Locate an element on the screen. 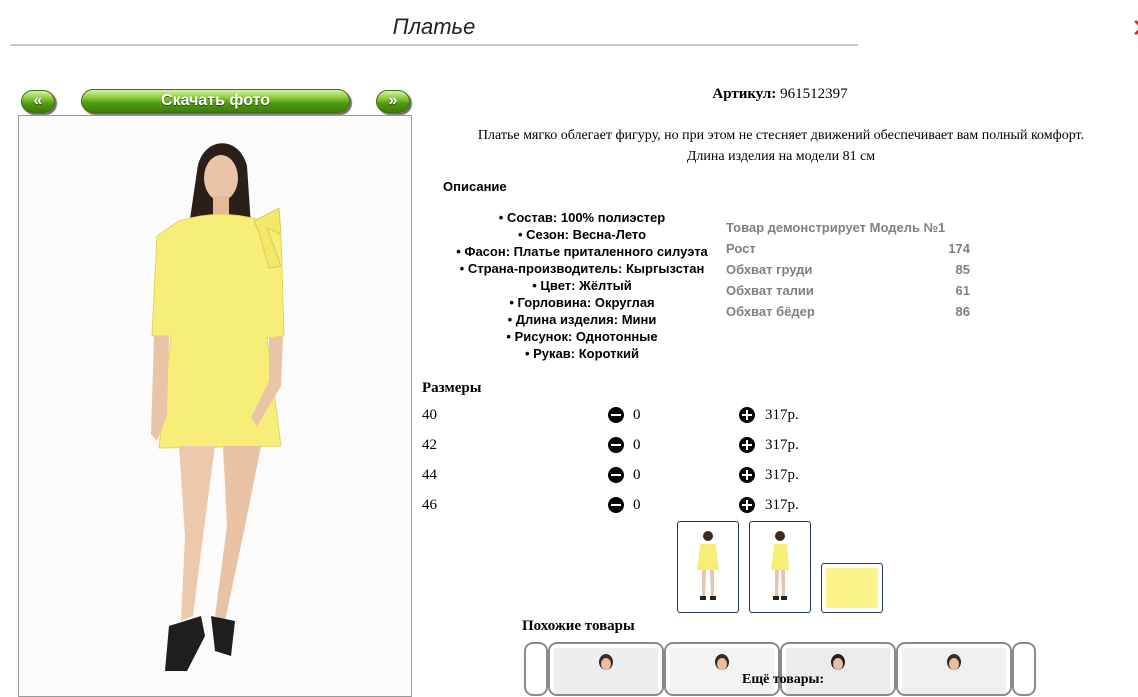 This screenshot has width=1138, height=697. thumbnail-fabric is located at coordinates (852, 588).